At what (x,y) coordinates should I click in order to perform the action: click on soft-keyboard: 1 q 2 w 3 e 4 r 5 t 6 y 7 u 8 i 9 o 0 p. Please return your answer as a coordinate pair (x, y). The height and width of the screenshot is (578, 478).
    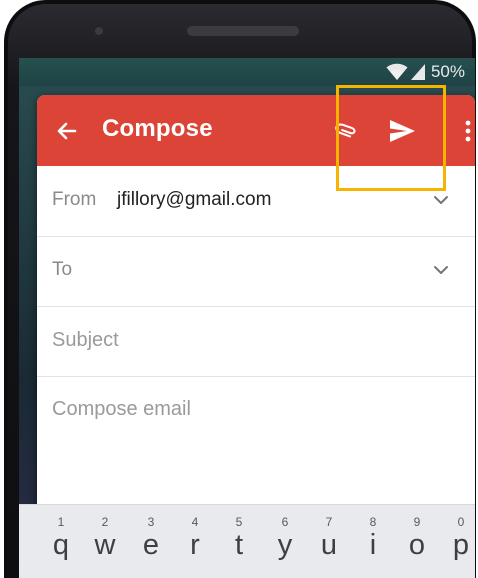
    Looking at the image, I should click on (247, 541).